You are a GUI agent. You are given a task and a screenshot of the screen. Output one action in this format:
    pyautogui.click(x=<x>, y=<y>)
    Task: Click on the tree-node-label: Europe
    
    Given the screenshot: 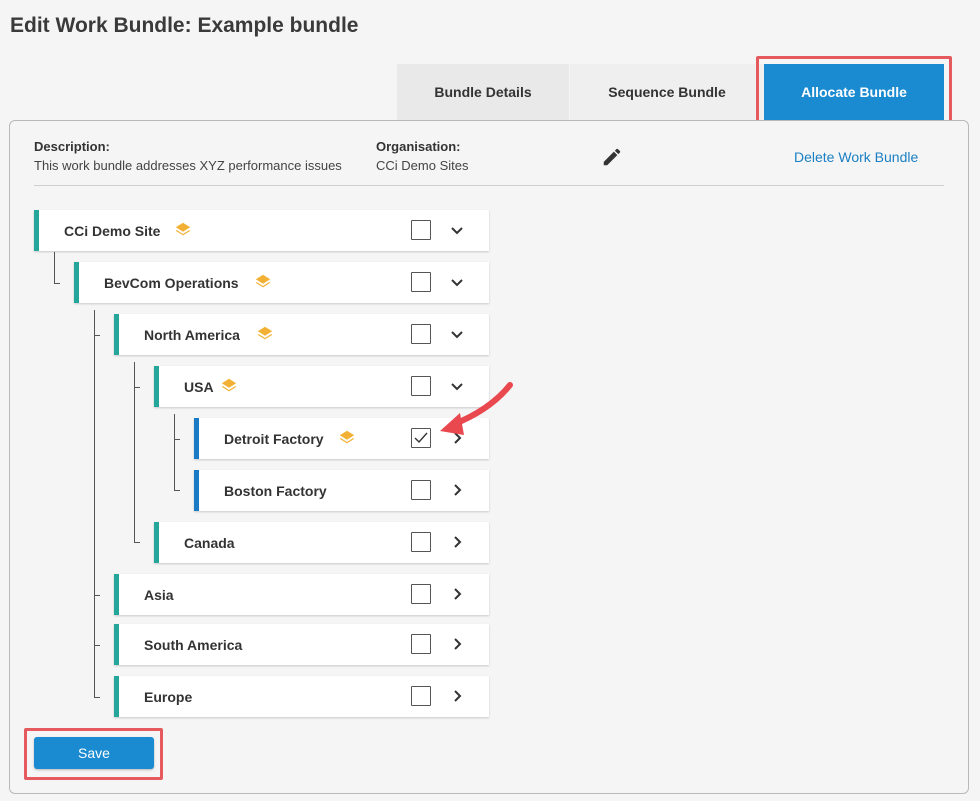 What is the action you would take?
    pyautogui.click(x=168, y=696)
    